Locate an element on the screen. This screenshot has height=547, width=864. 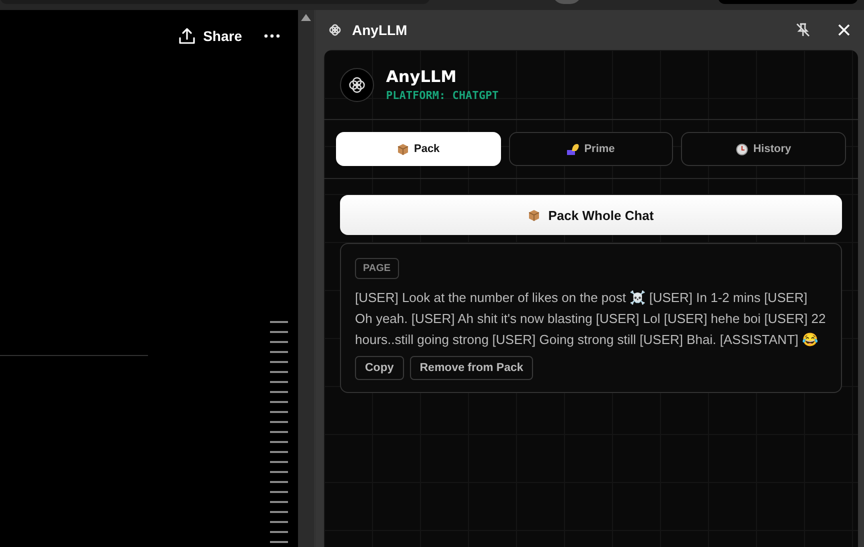
item-text: [USER] Look at the number of likes on the post ☠ [USER] In 1-2 mins [USER] Oh yeah. [USER] Ah shit it's now blasting [USER] Lol [USER] hehe boi [USER] 22 hours..still going strong [USER] Going strong still [USER] Bhai. [ASSISTANT] 😂 is located at coordinates (591, 319).